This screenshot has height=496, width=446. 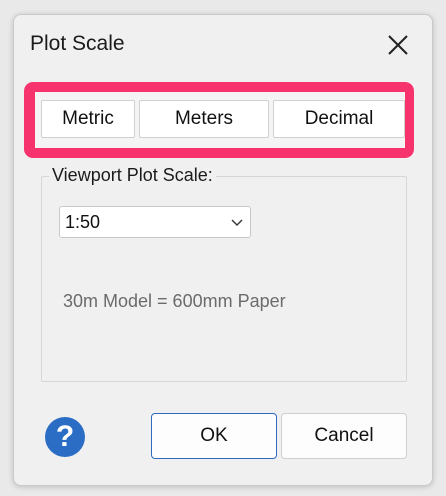 I want to click on decimal-button: Decimal, so click(x=339, y=119).